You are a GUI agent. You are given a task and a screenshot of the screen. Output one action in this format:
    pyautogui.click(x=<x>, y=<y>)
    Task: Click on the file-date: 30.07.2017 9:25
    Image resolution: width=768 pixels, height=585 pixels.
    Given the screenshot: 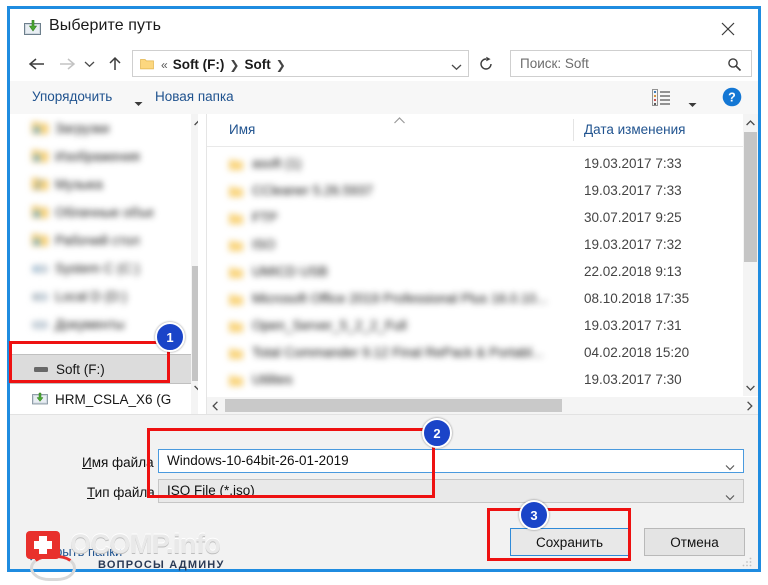 What is the action you would take?
    pyautogui.click(x=633, y=217)
    